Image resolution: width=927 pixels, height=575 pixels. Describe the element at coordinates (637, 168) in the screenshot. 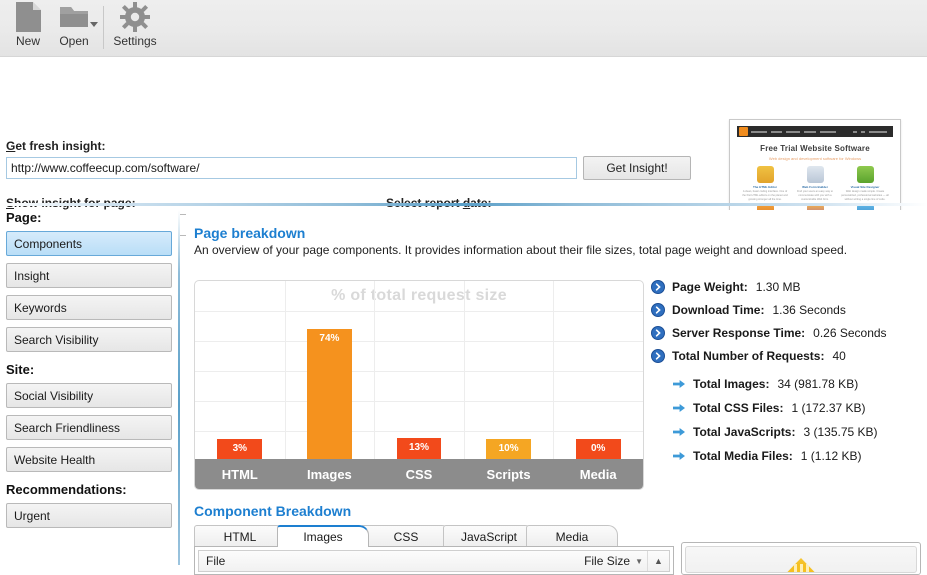

I see `get-insight-button: Get Insight!` at that location.